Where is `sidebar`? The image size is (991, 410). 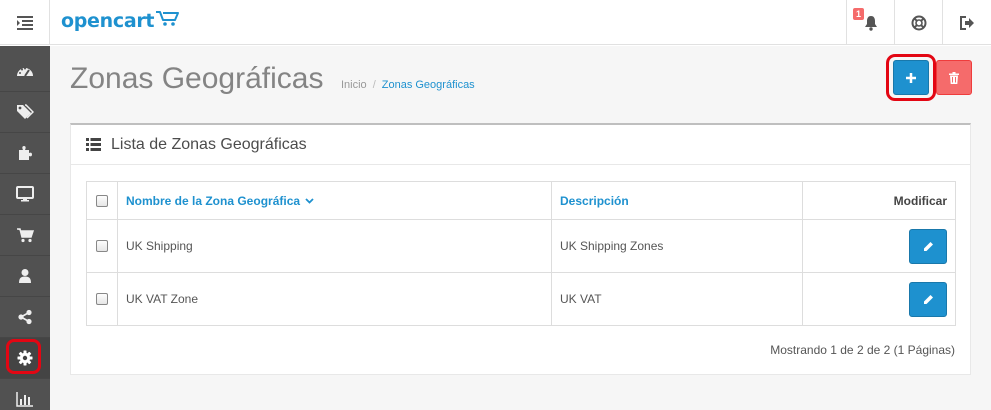
sidebar is located at coordinates (25, 228).